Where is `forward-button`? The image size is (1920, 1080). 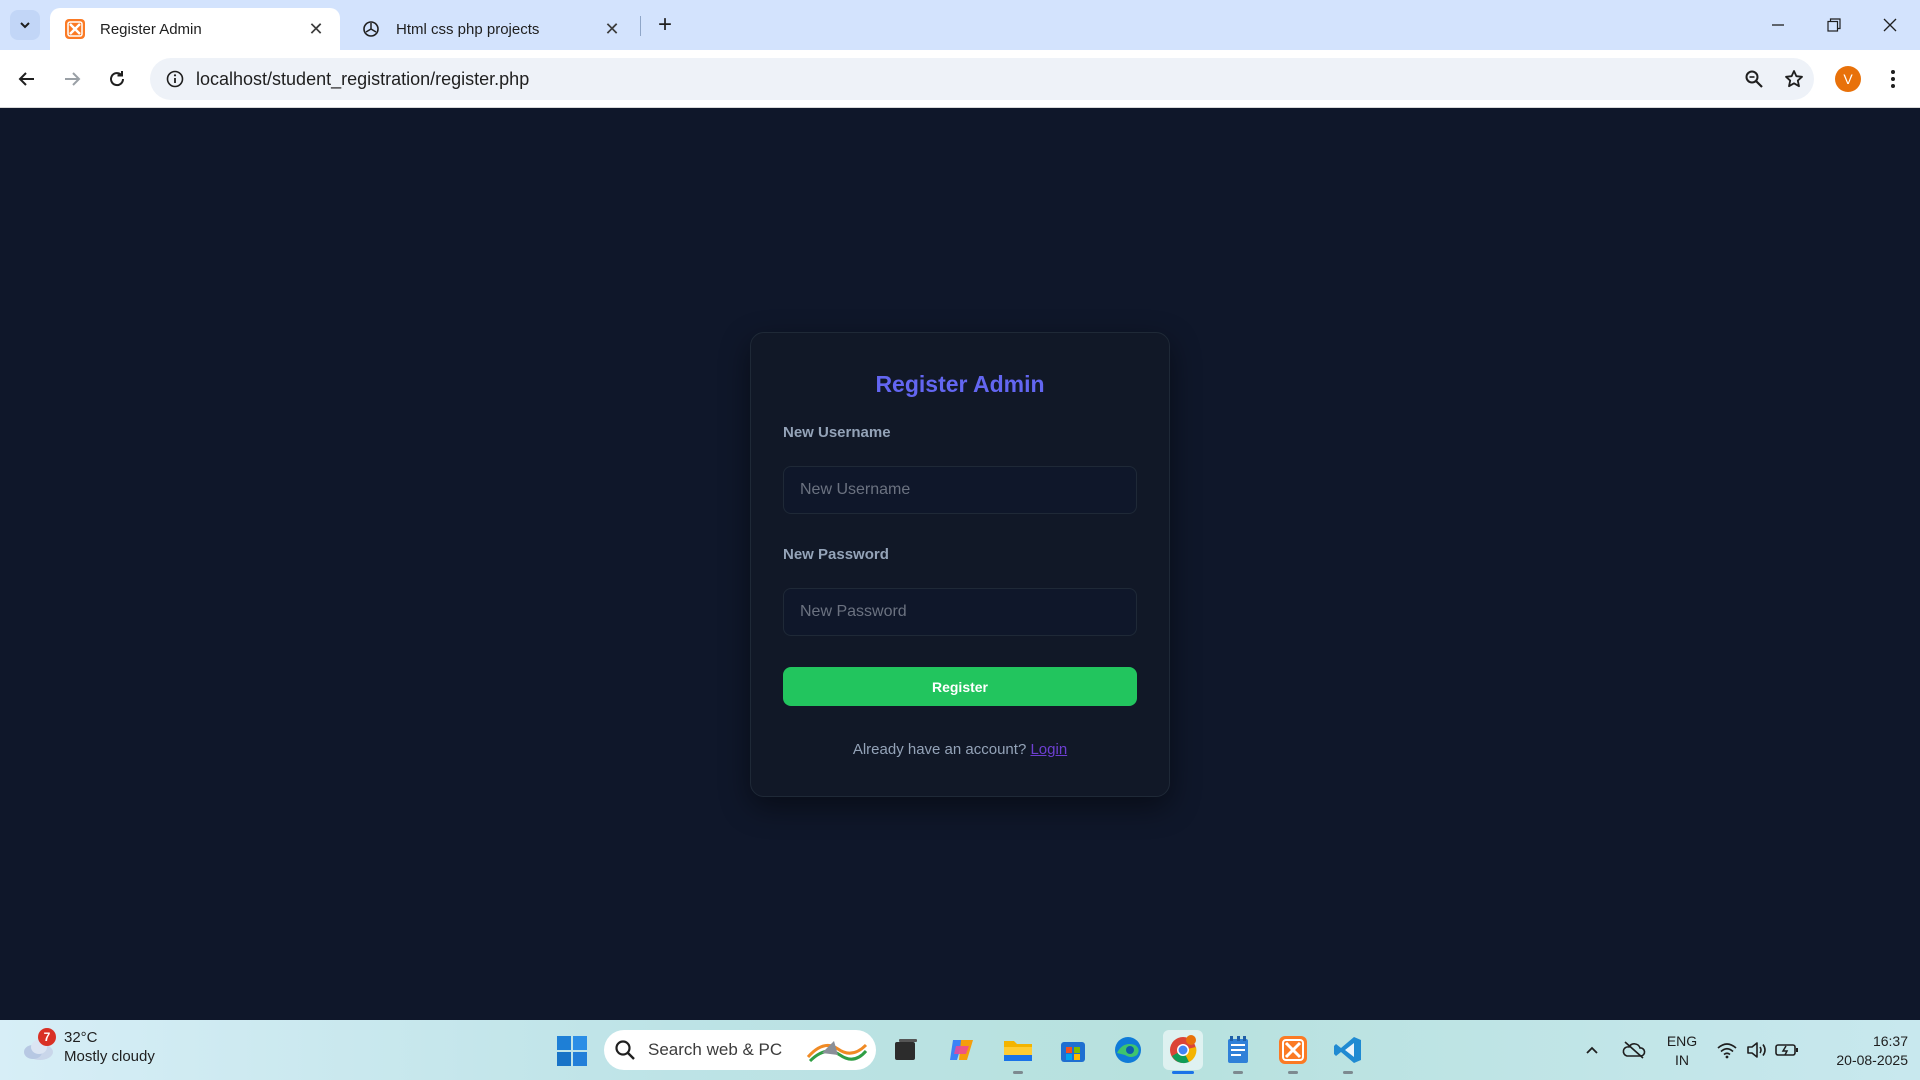 forward-button is located at coordinates (72, 79).